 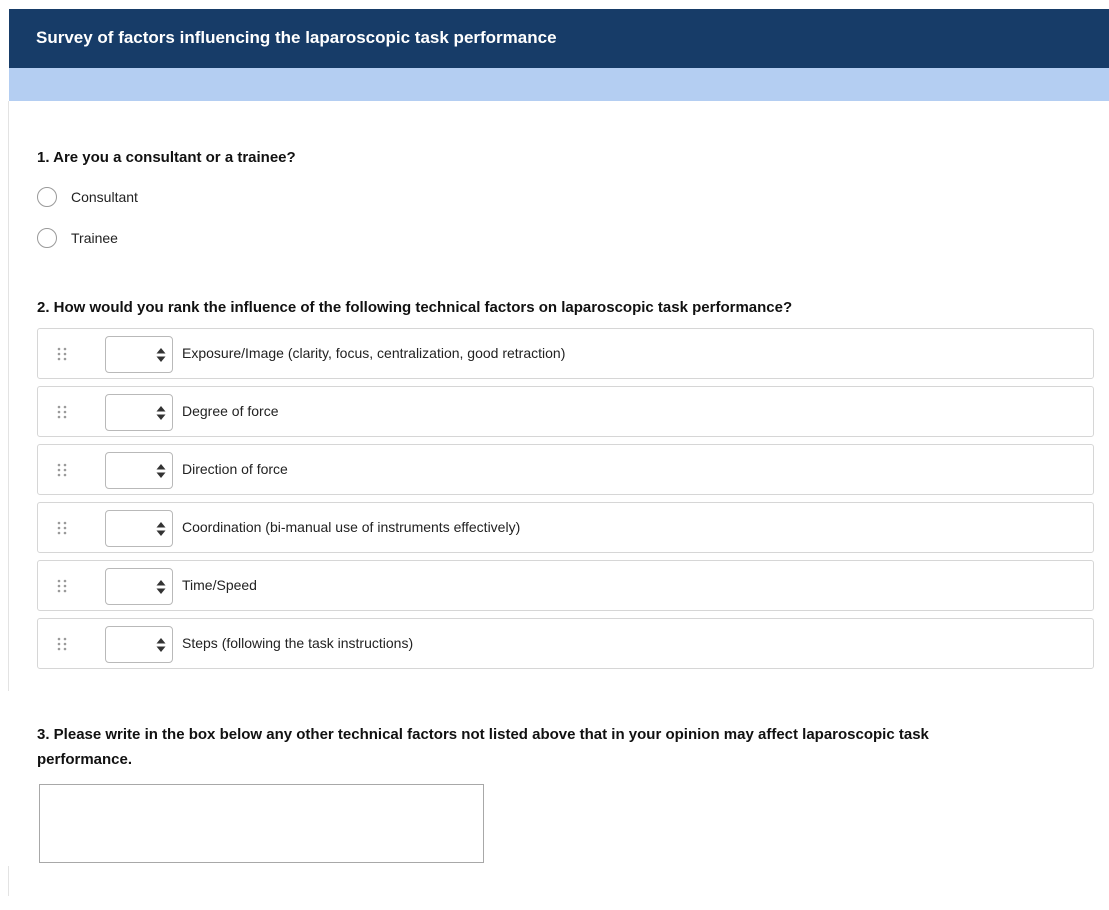 What do you see at coordinates (139, 354) in the screenshot?
I see `rank-select-exposure` at bounding box center [139, 354].